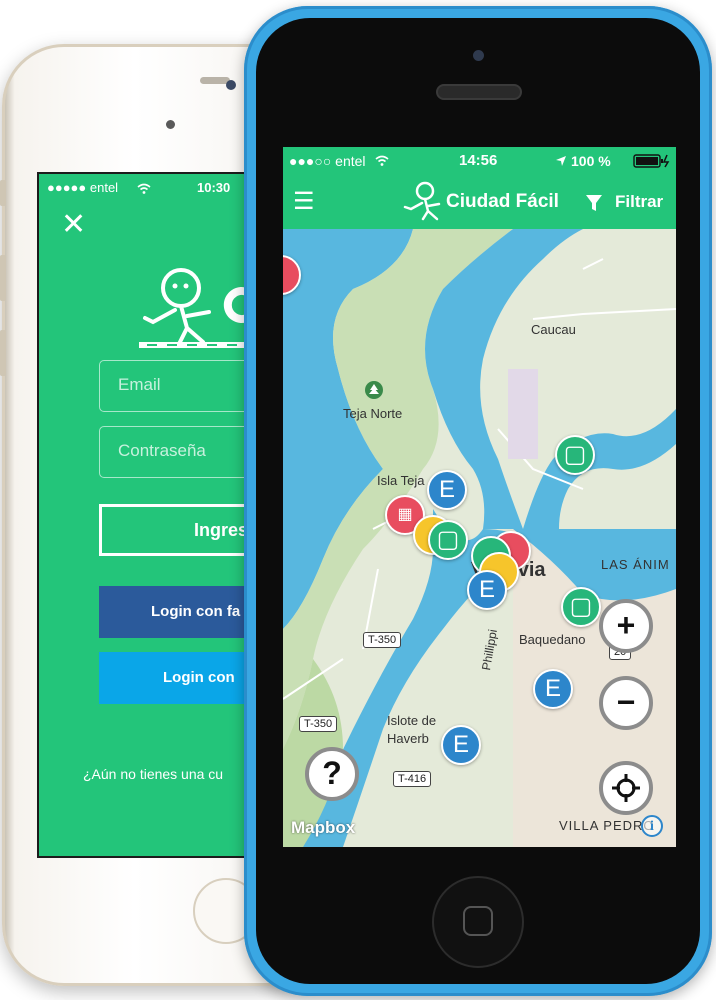 The image size is (716, 1000). What do you see at coordinates (323, 828) in the screenshot?
I see `mapbox-attribution: Mapbox` at bounding box center [323, 828].